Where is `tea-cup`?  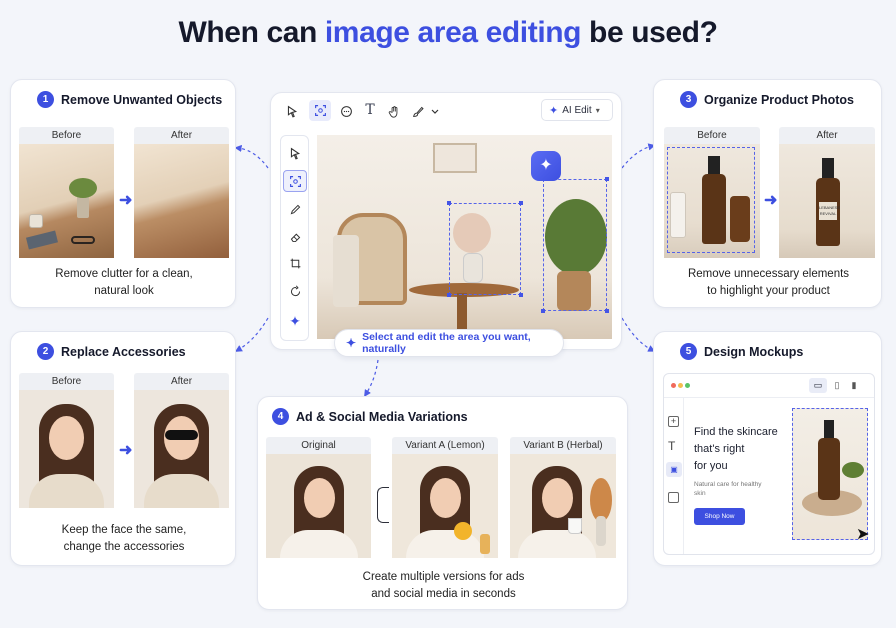
tea-cup is located at coordinates (575, 526).